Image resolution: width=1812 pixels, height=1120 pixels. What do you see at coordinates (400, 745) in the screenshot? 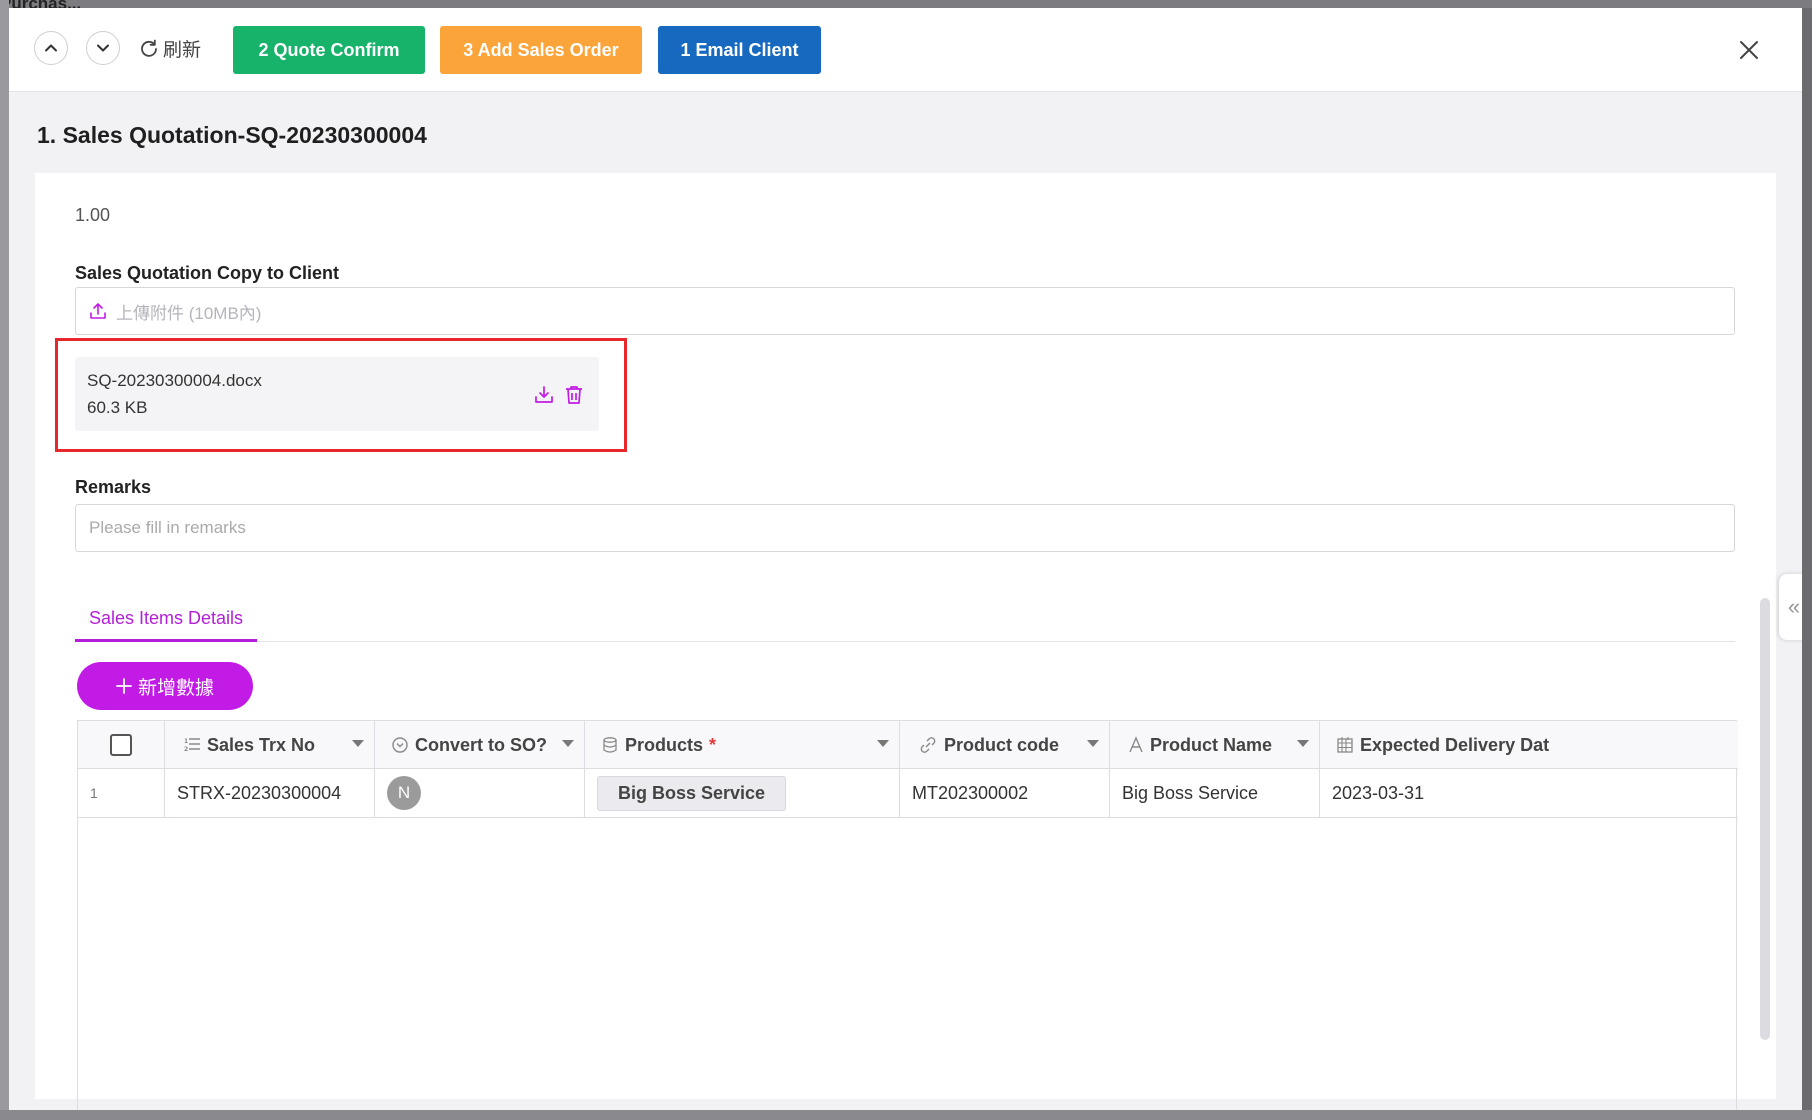
I see `option-circle-icon` at bounding box center [400, 745].